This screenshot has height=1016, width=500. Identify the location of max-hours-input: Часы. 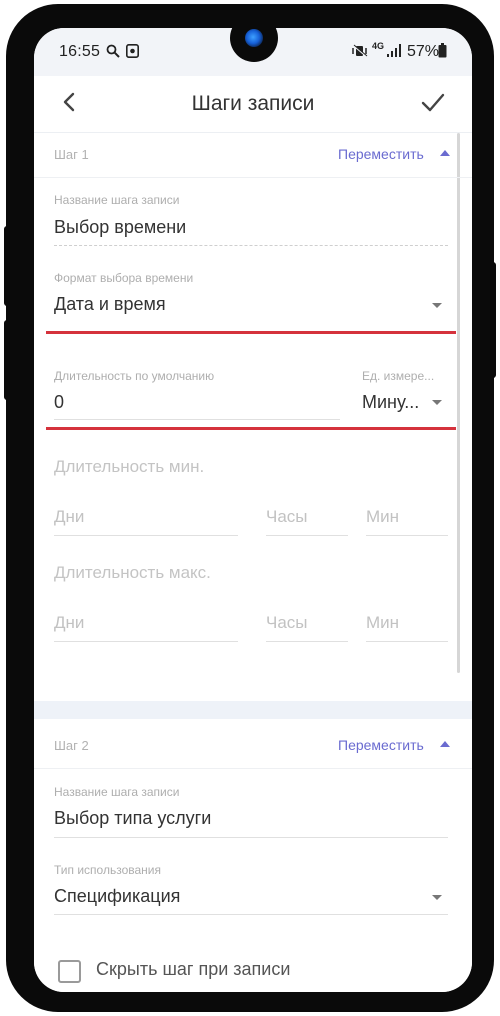
(287, 623).